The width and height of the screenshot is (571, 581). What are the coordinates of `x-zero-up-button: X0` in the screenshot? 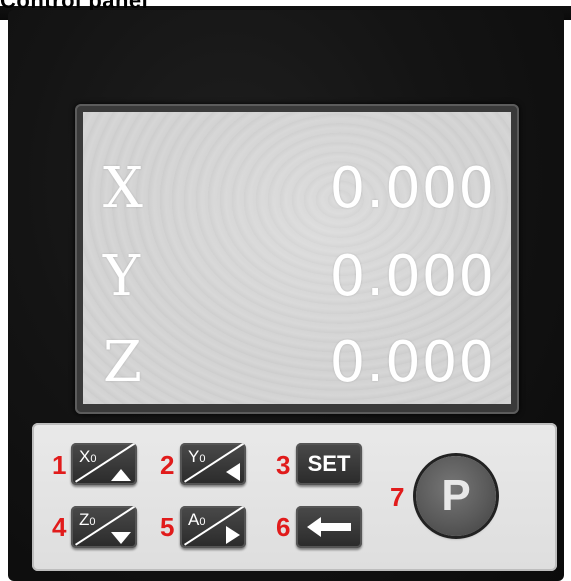 It's located at (104, 464).